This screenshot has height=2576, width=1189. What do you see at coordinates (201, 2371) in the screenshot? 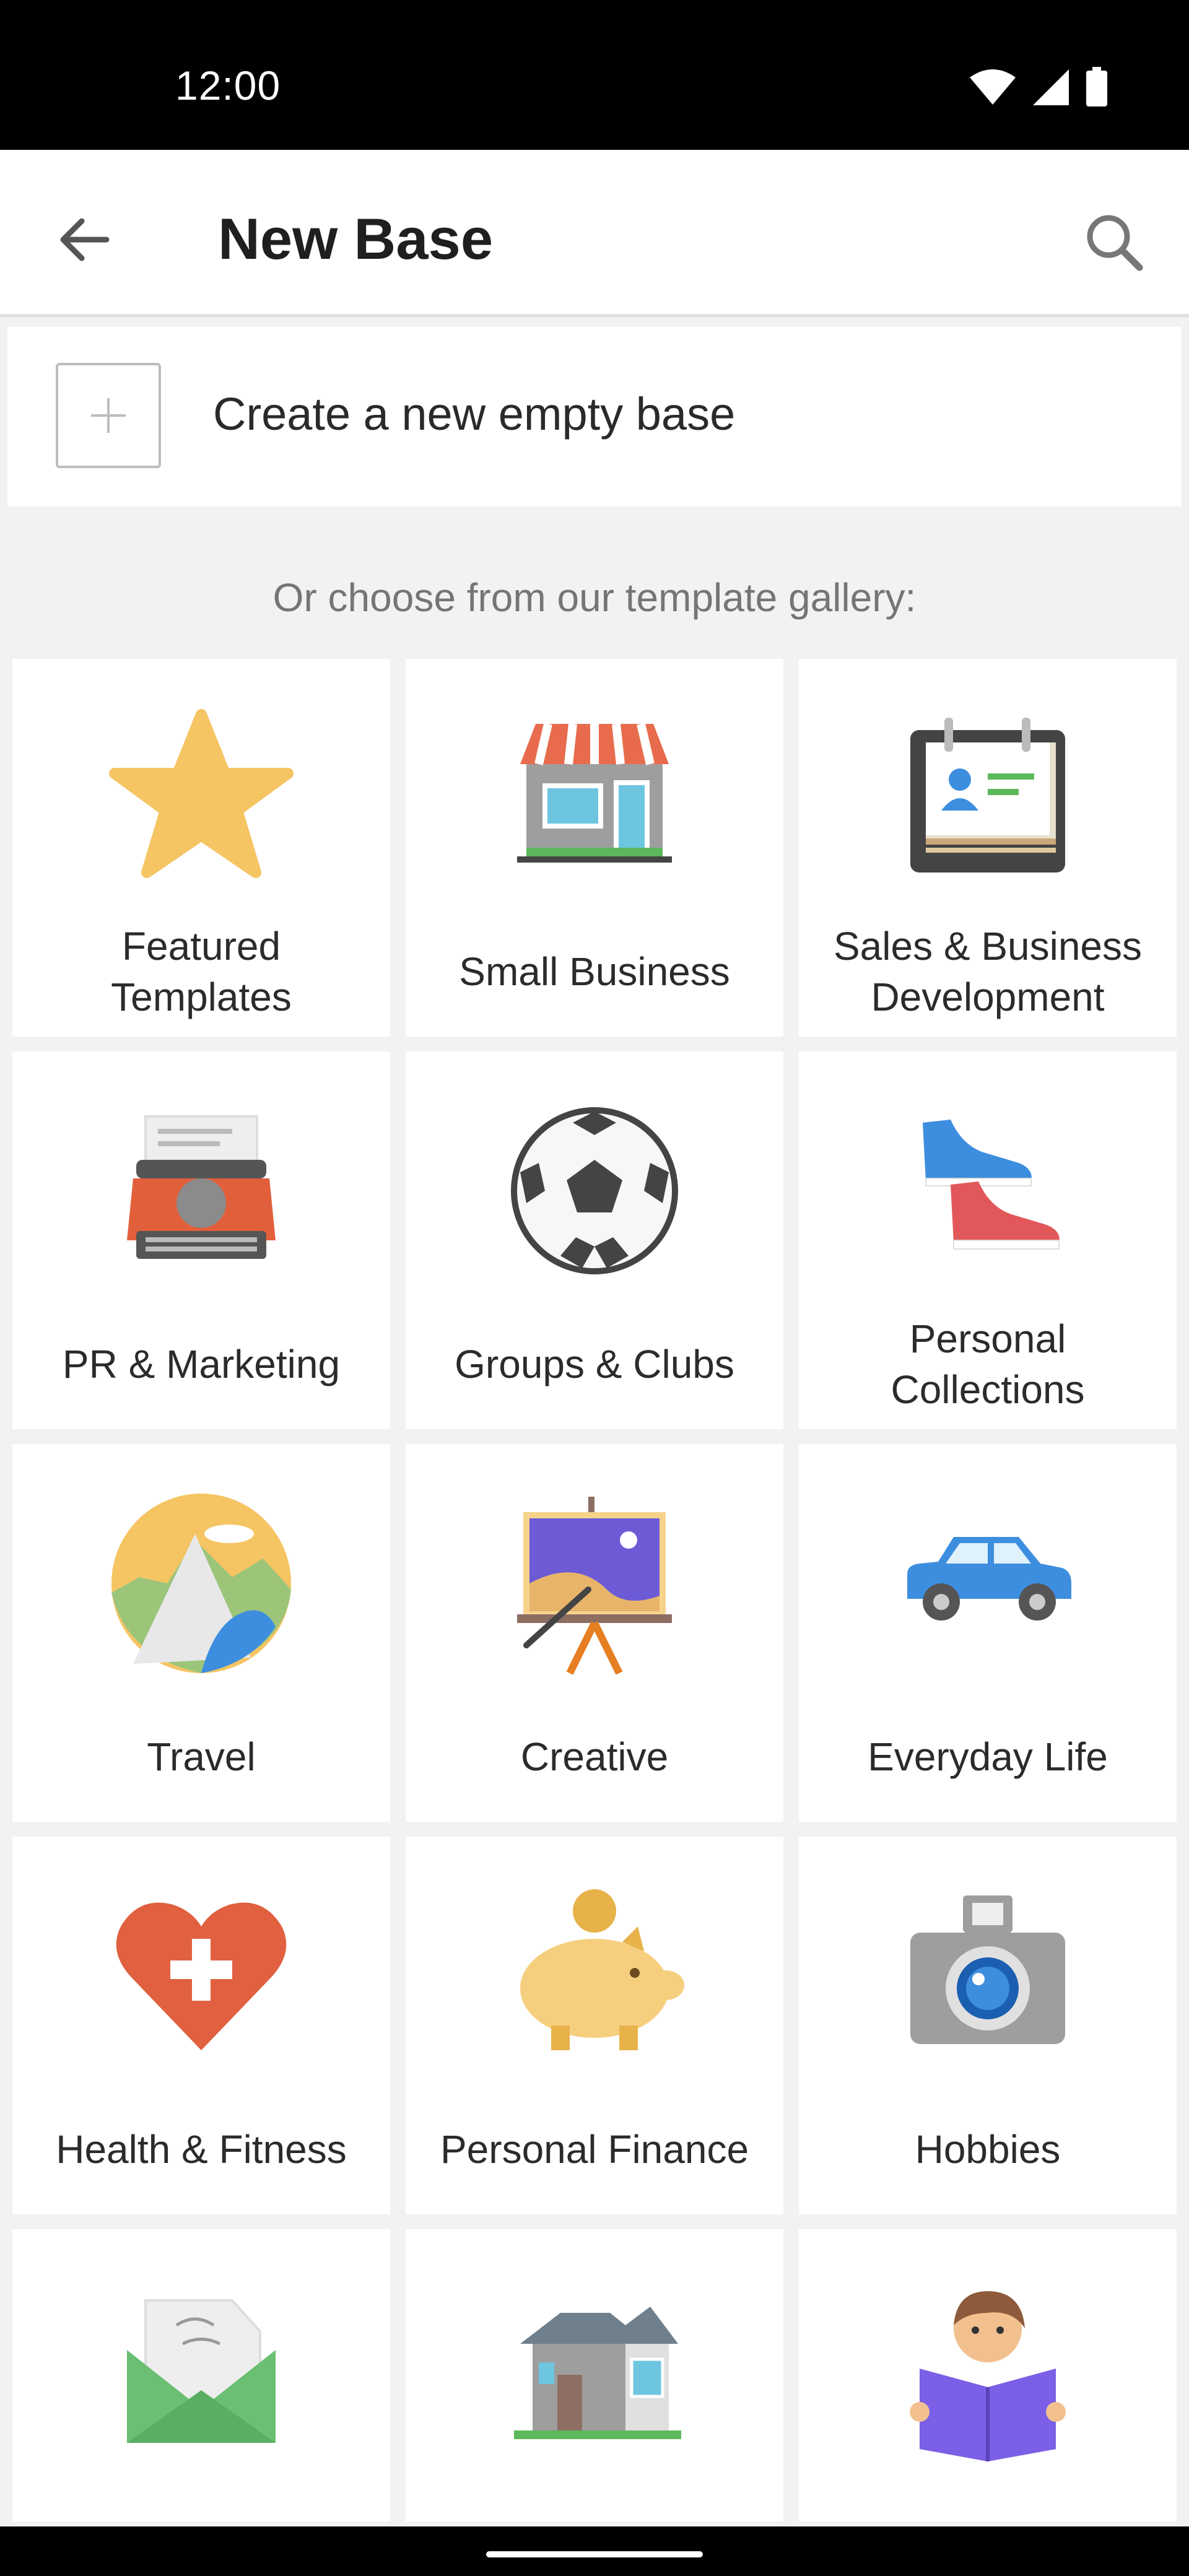
I see `save-the-date-envelope-icon` at bounding box center [201, 2371].